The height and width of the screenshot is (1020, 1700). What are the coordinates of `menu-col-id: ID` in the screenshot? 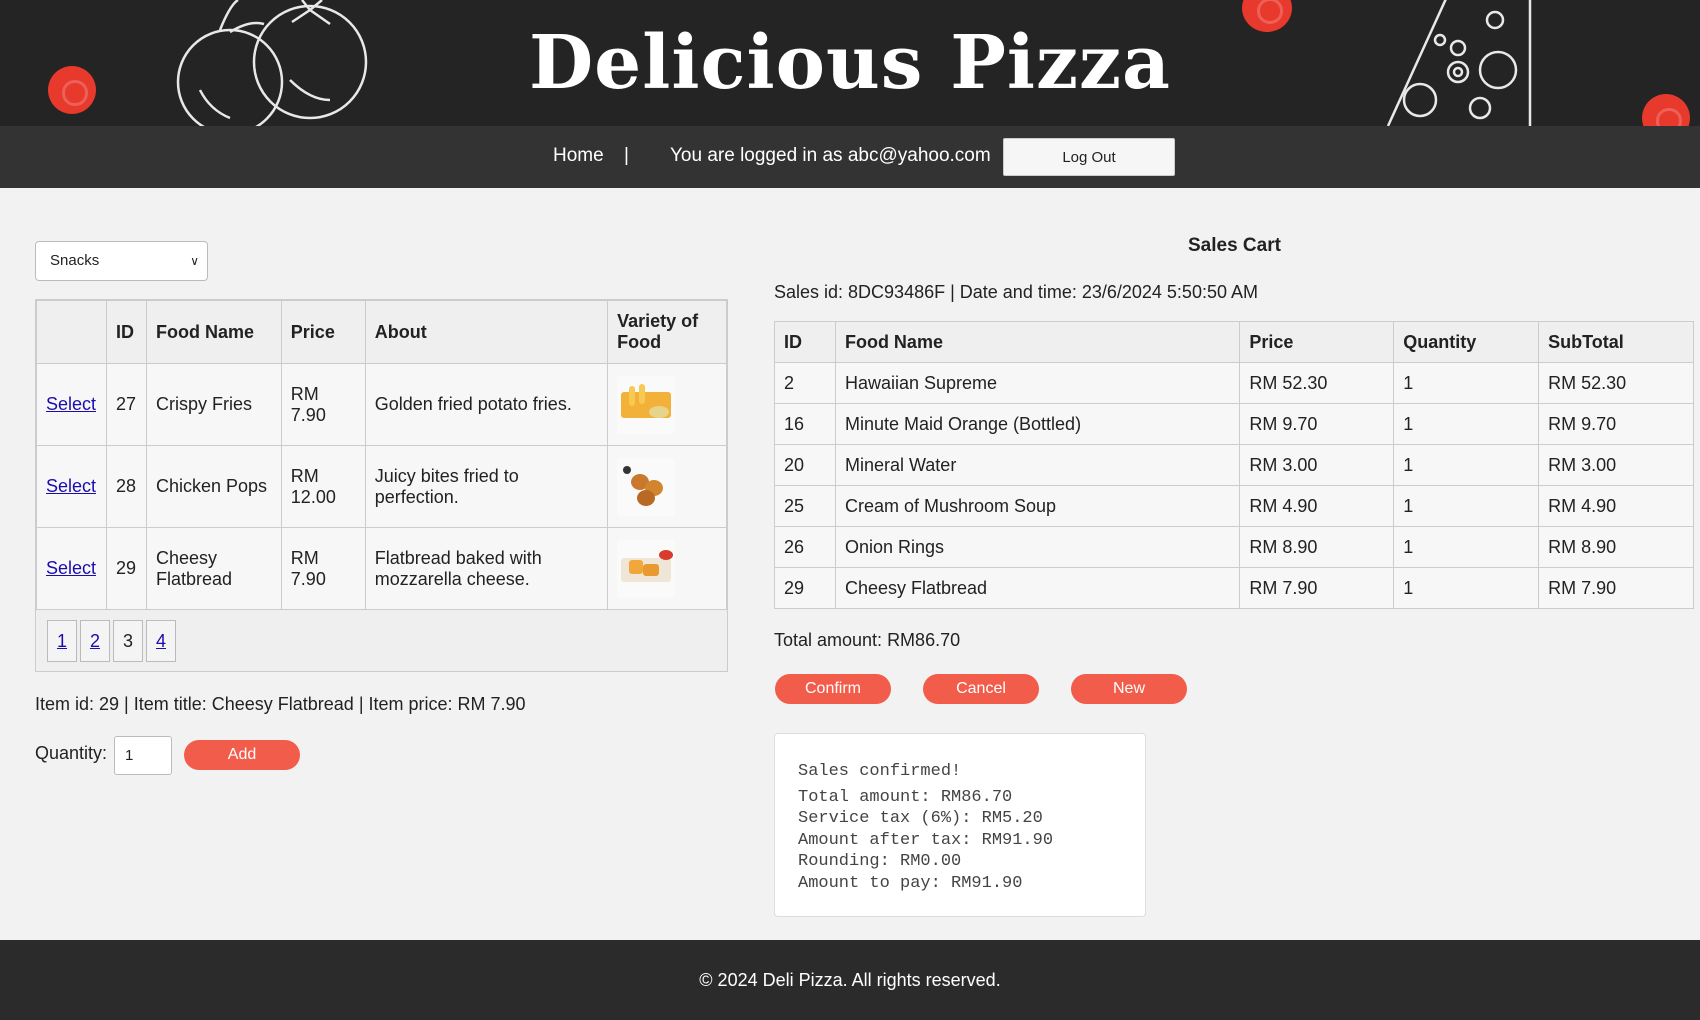 It's located at (126, 332).